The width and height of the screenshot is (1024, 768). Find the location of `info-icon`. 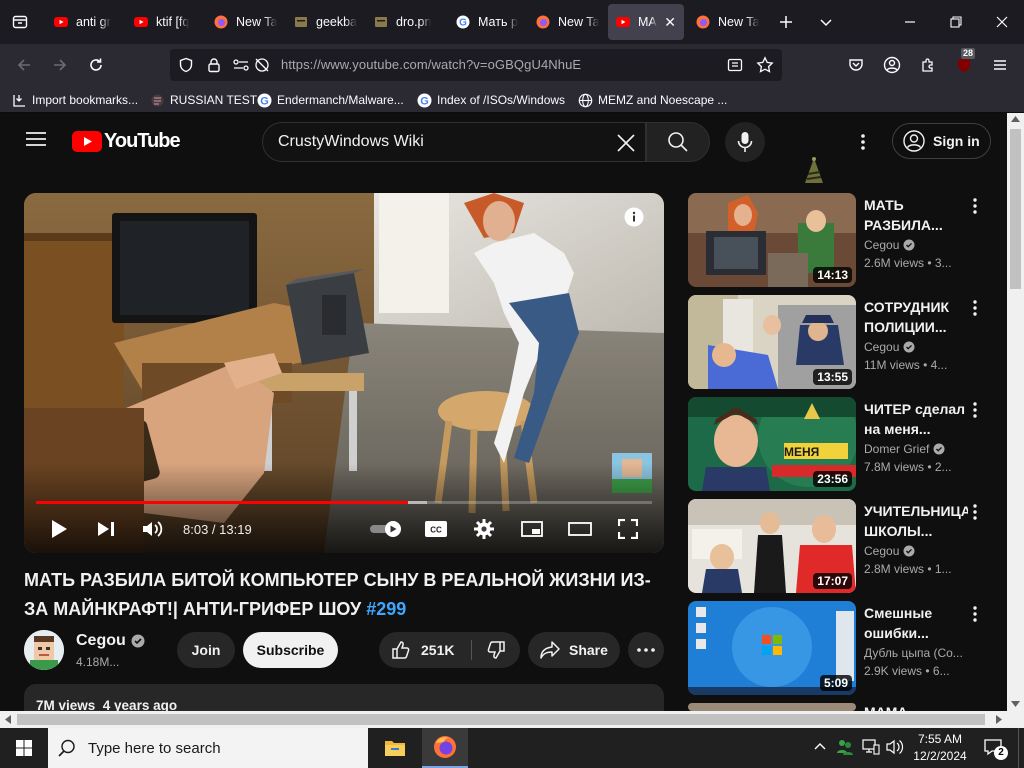

info-icon is located at coordinates (634, 217).